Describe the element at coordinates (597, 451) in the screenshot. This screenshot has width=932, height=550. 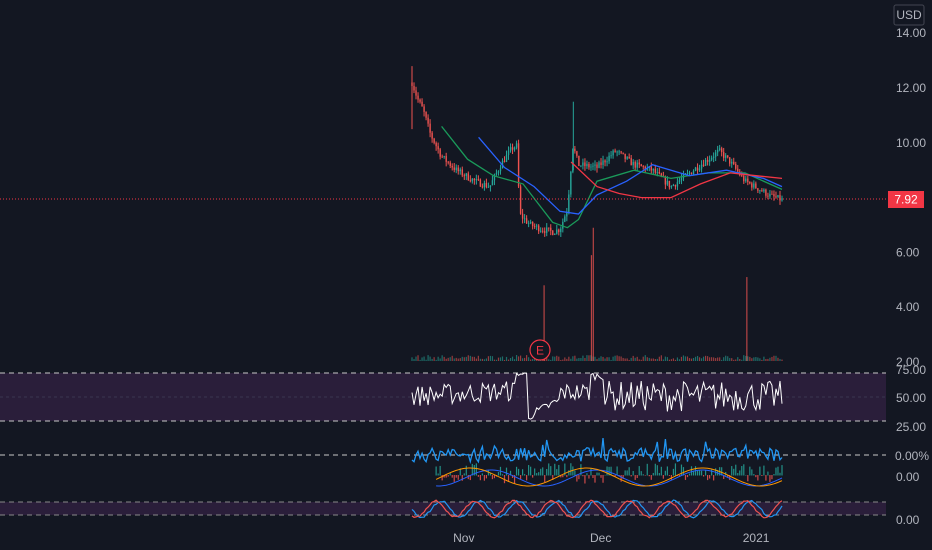
I see `percent-oscillator-line` at that location.